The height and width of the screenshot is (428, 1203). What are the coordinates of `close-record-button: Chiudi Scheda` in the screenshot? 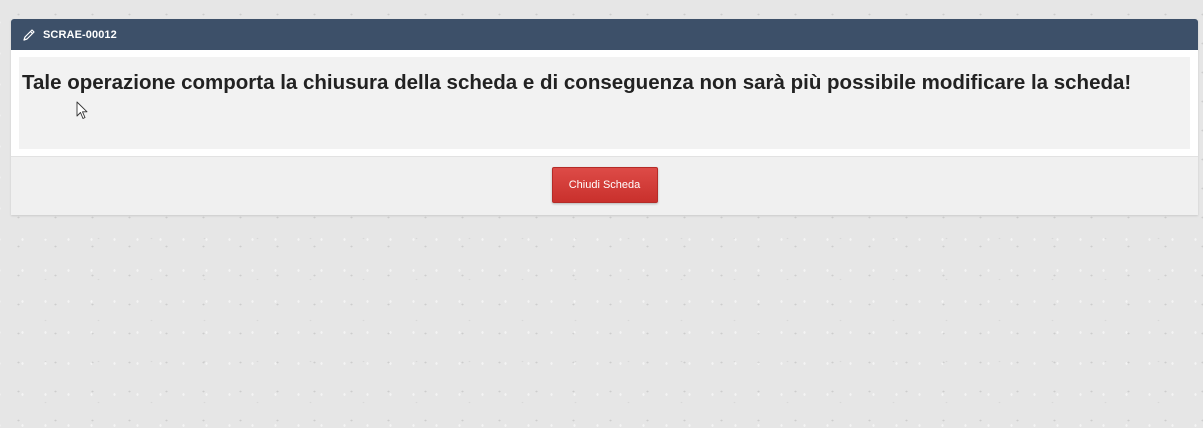 It's located at (604, 185).